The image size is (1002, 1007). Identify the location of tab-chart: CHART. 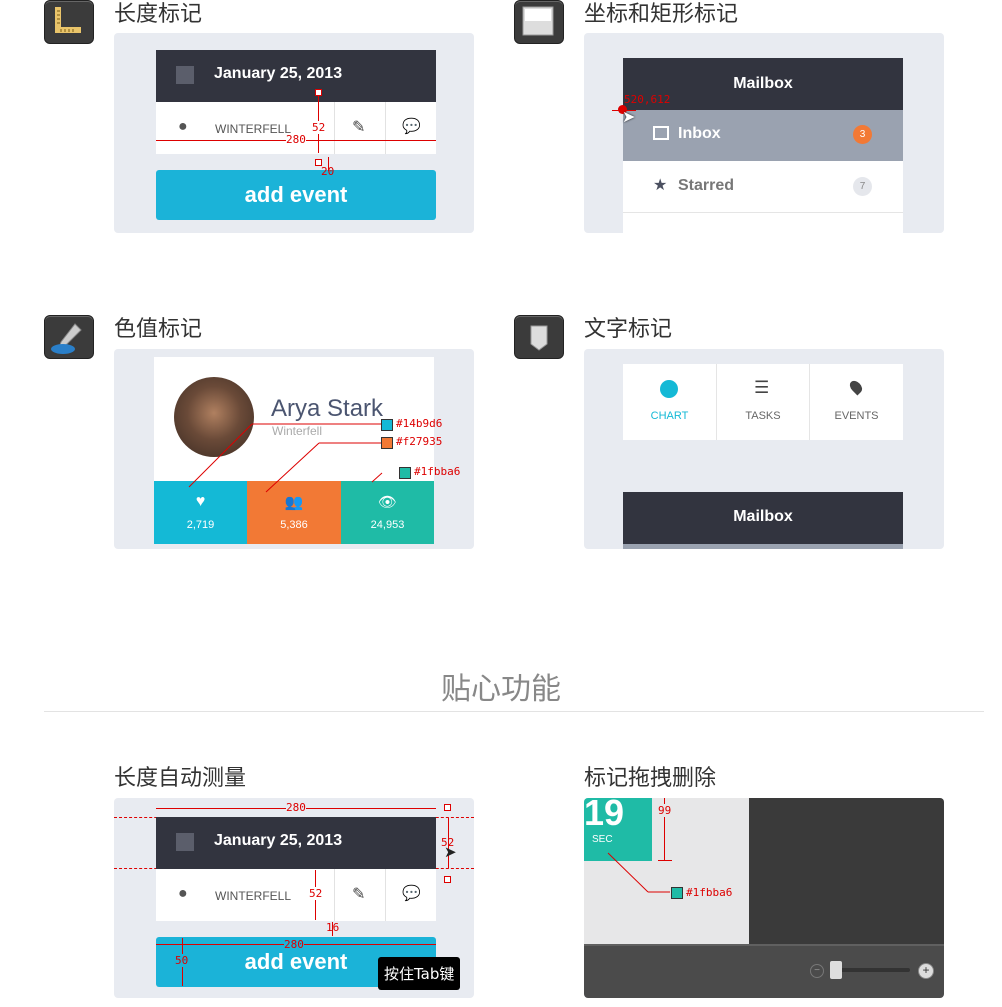
(669, 402).